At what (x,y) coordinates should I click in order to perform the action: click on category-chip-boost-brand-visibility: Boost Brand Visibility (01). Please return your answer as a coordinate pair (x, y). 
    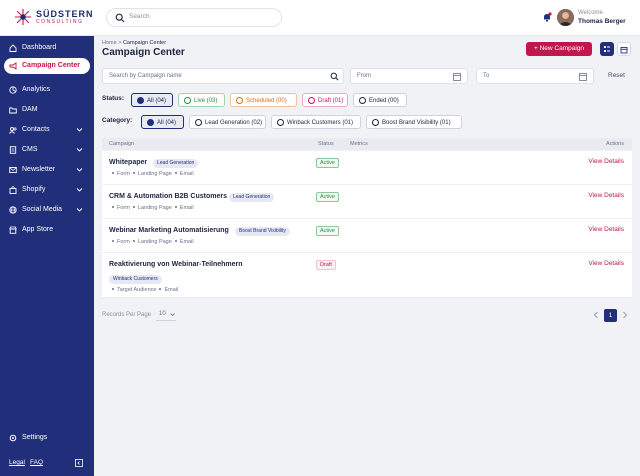
    Looking at the image, I should click on (414, 122).